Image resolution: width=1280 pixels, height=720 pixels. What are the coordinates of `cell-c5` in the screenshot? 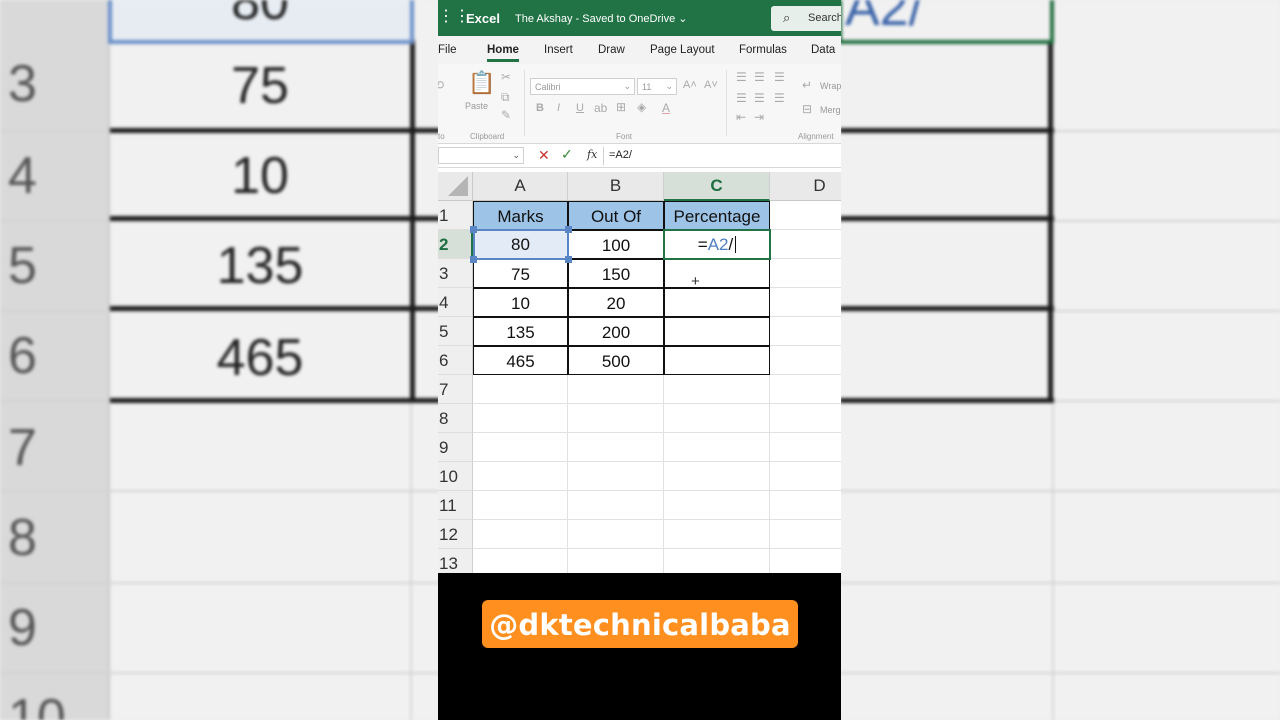 It's located at (717, 331).